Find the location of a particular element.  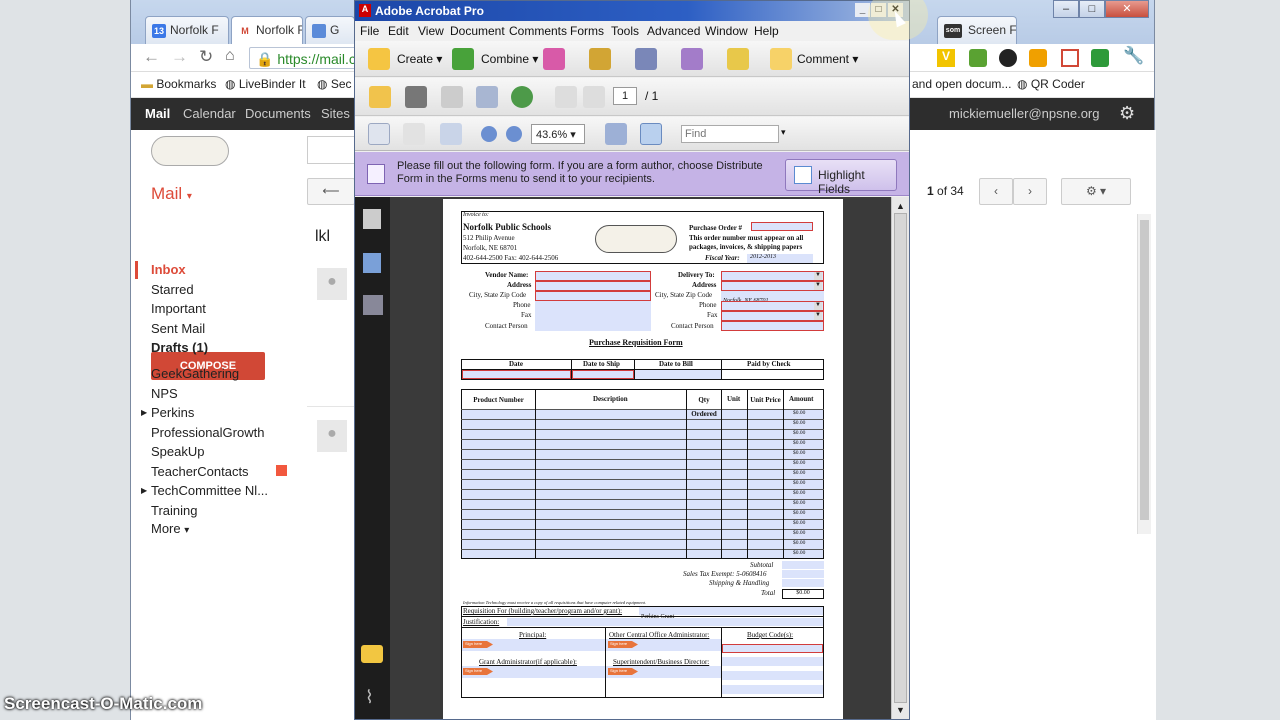

back-button: ⟵ is located at coordinates (331, 191).